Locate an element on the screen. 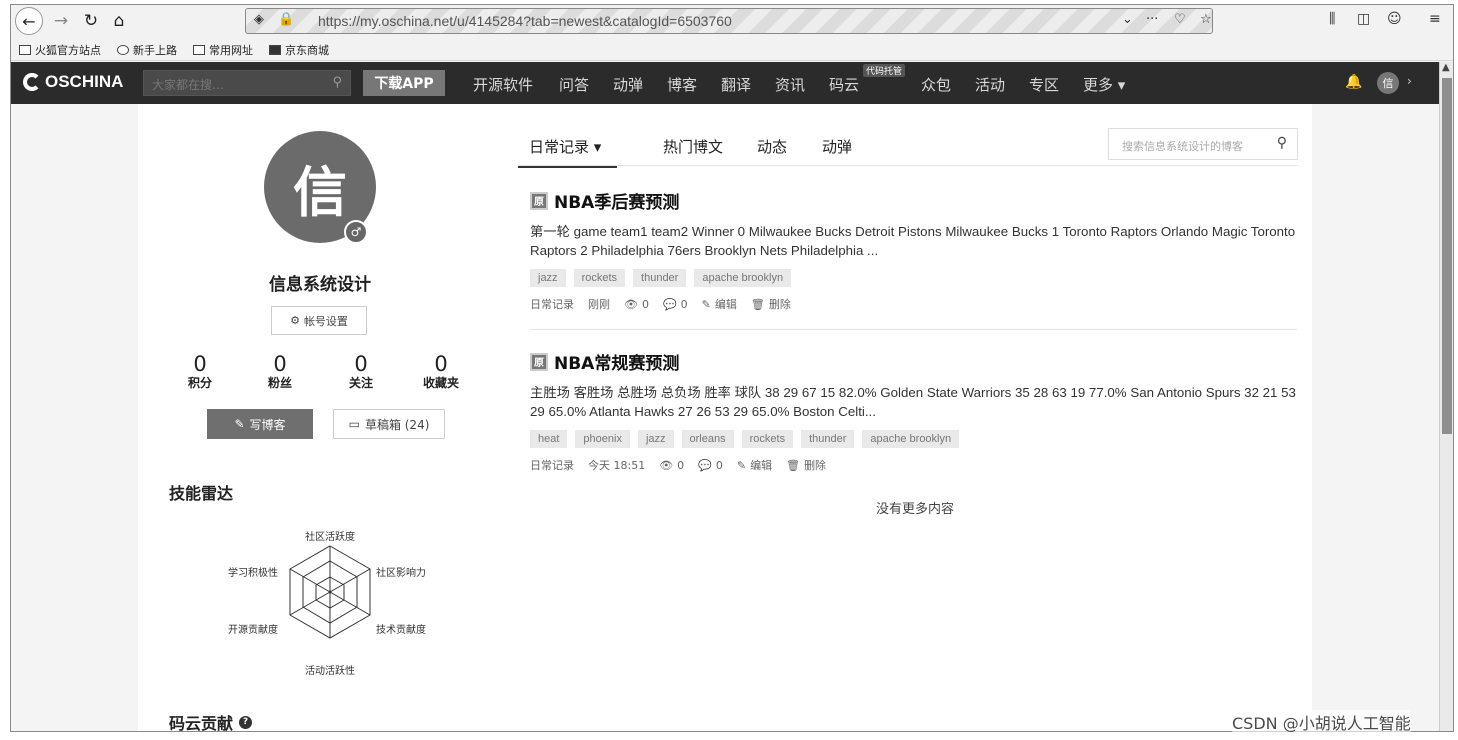  bookmark-star-icon: ☆ is located at coordinates (1206, 19).